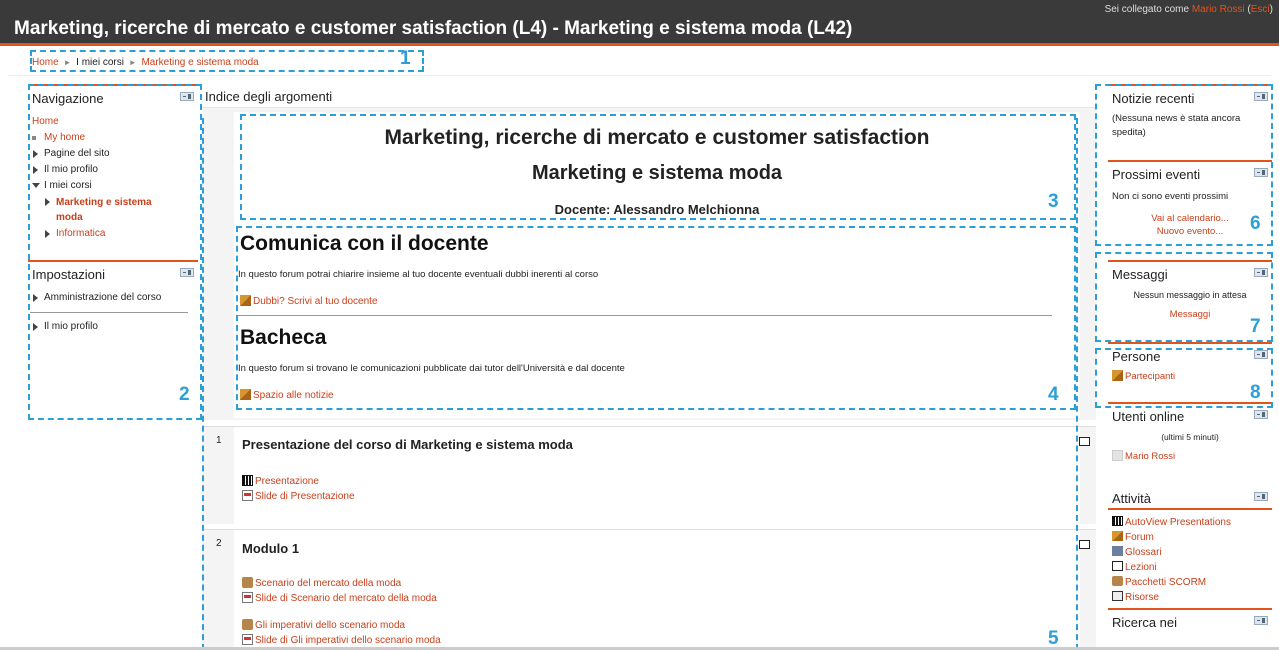 This screenshot has height=650, width=1279. I want to click on breadcrumb-divider, so click(639, 75).